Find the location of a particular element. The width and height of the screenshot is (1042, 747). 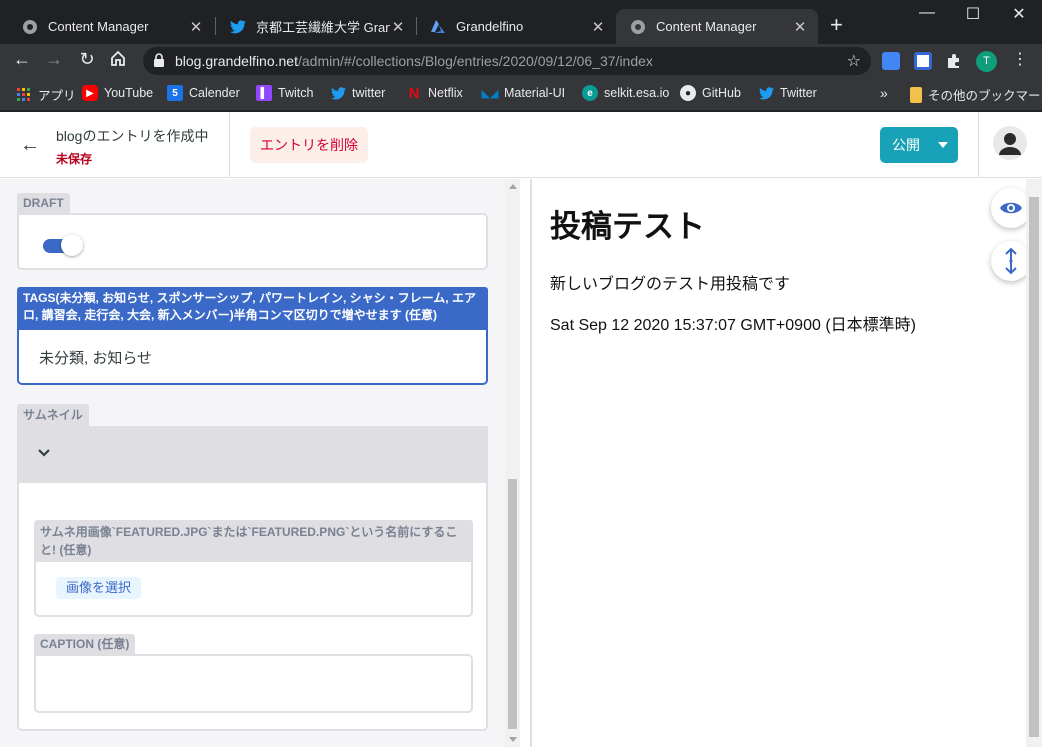

bookmark-twitter-lower: twitter is located at coordinates (357, 93).